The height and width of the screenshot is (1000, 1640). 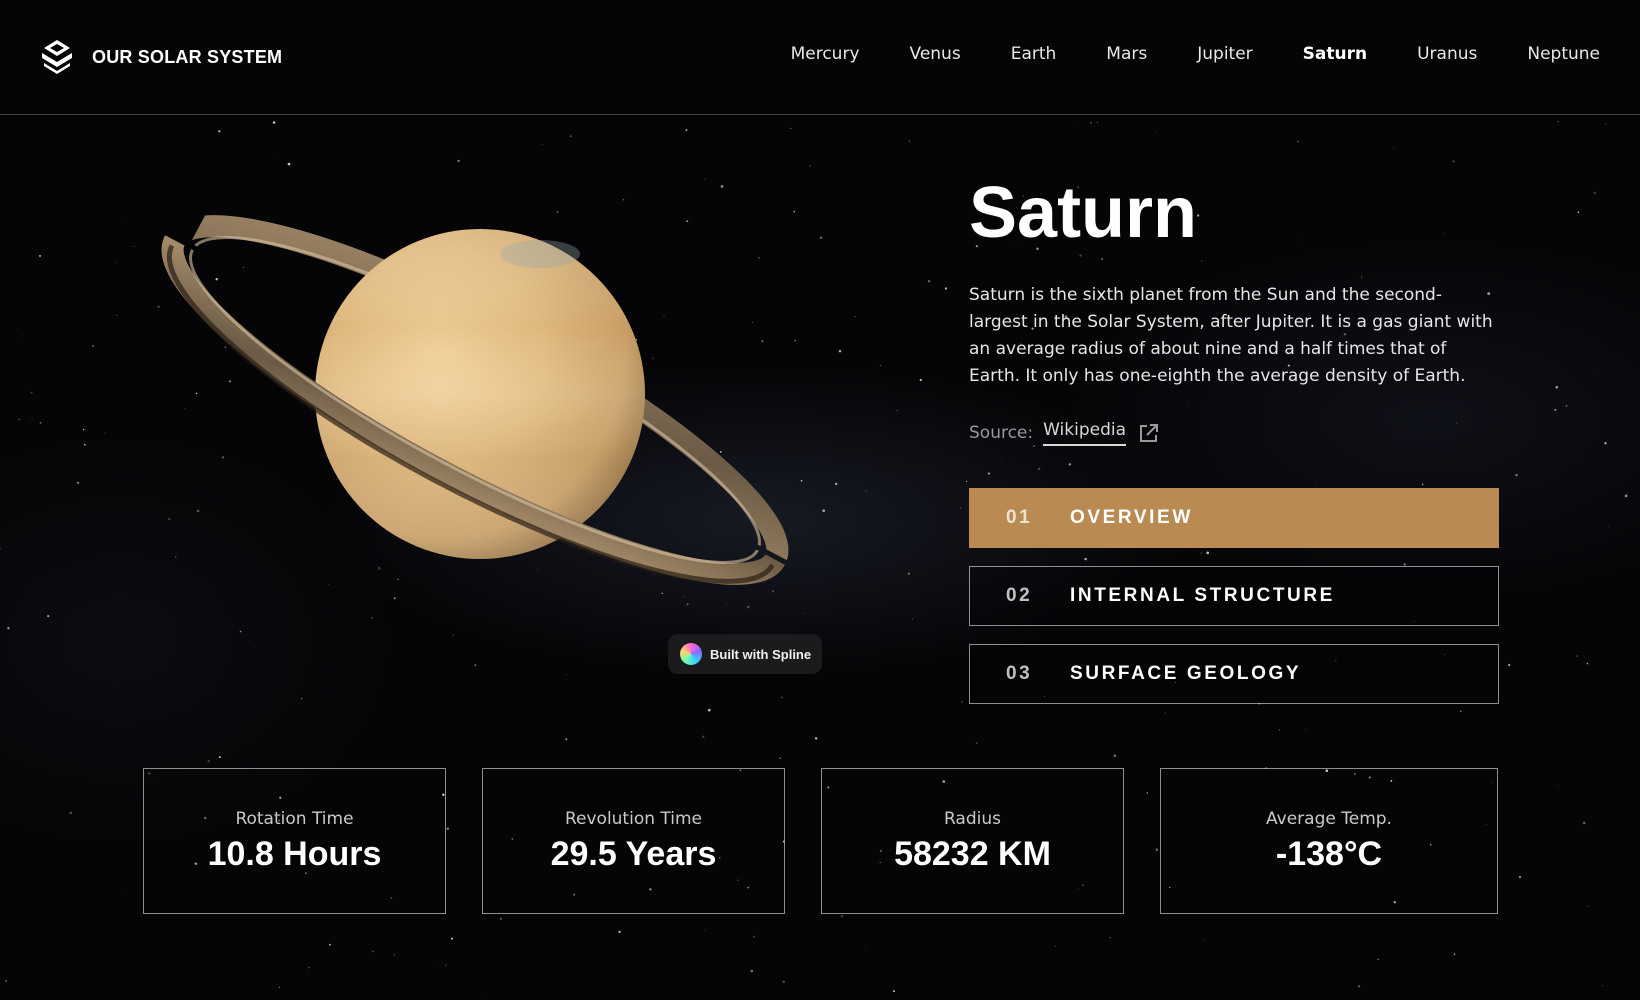 I want to click on nav-item-mars: Mars, so click(x=1126, y=54).